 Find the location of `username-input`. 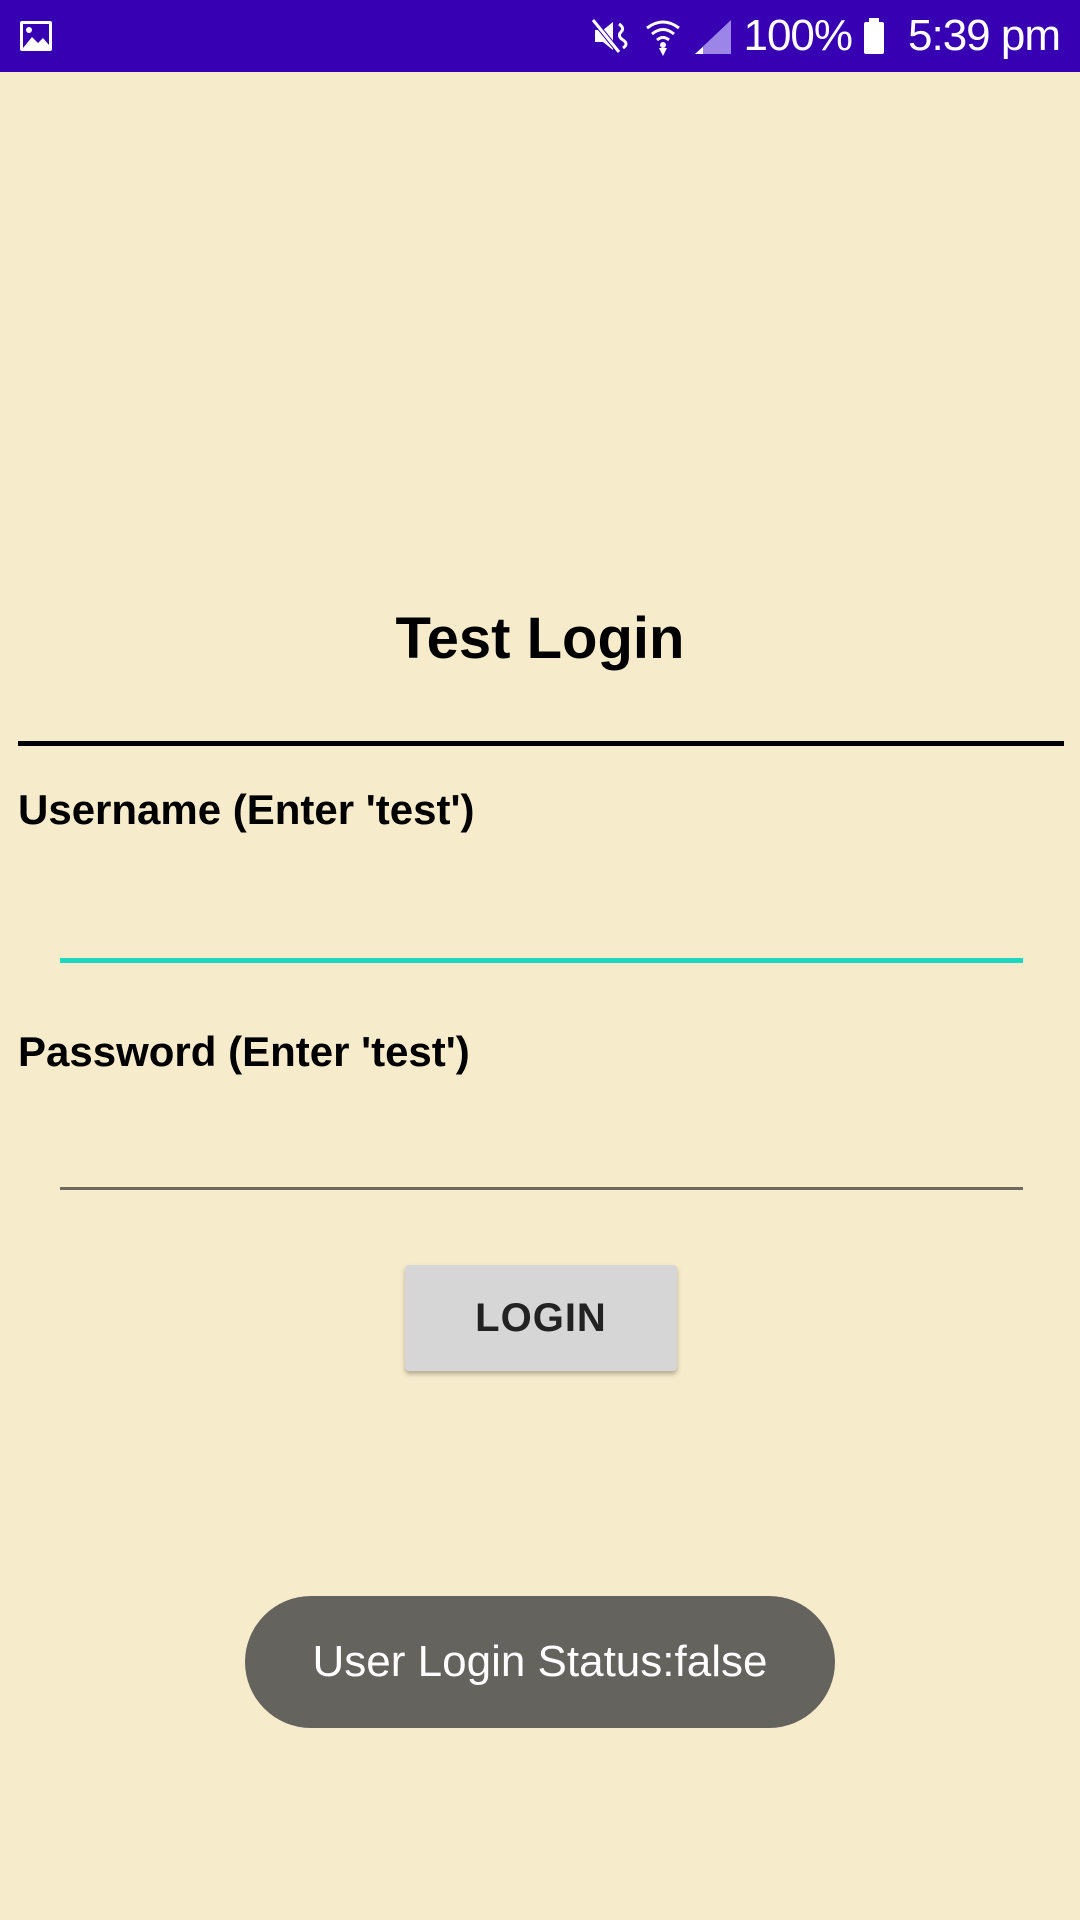

username-input is located at coordinates (541, 928).